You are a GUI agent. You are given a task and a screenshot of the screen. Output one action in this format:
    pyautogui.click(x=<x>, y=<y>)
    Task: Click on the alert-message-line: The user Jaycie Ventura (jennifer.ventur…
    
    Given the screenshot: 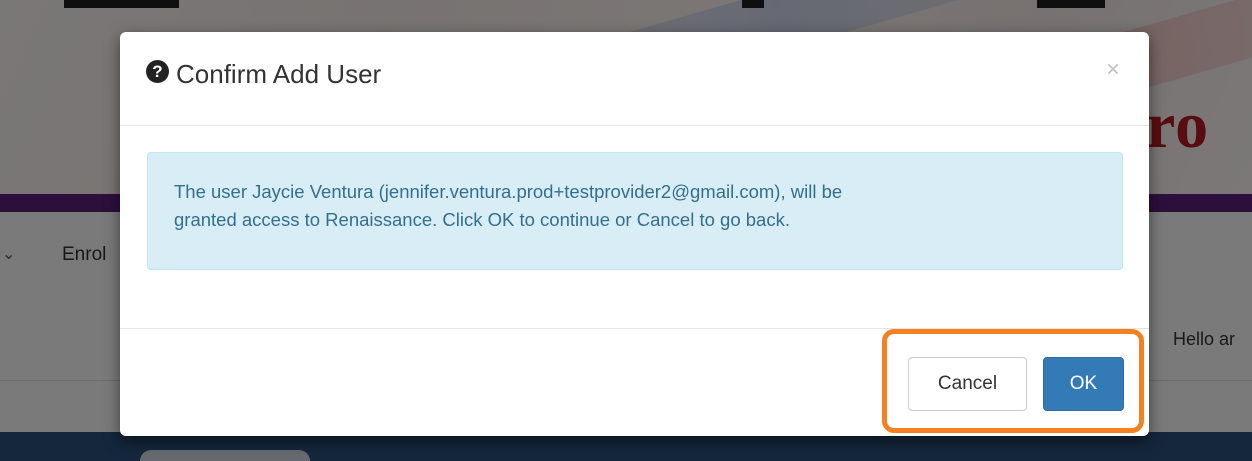 What is the action you would take?
    pyautogui.click(x=508, y=191)
    